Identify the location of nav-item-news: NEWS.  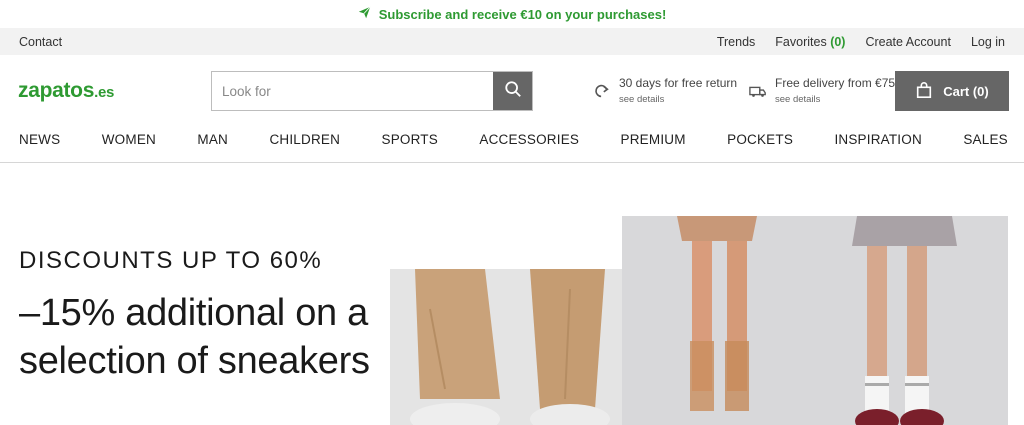
(39, 139).